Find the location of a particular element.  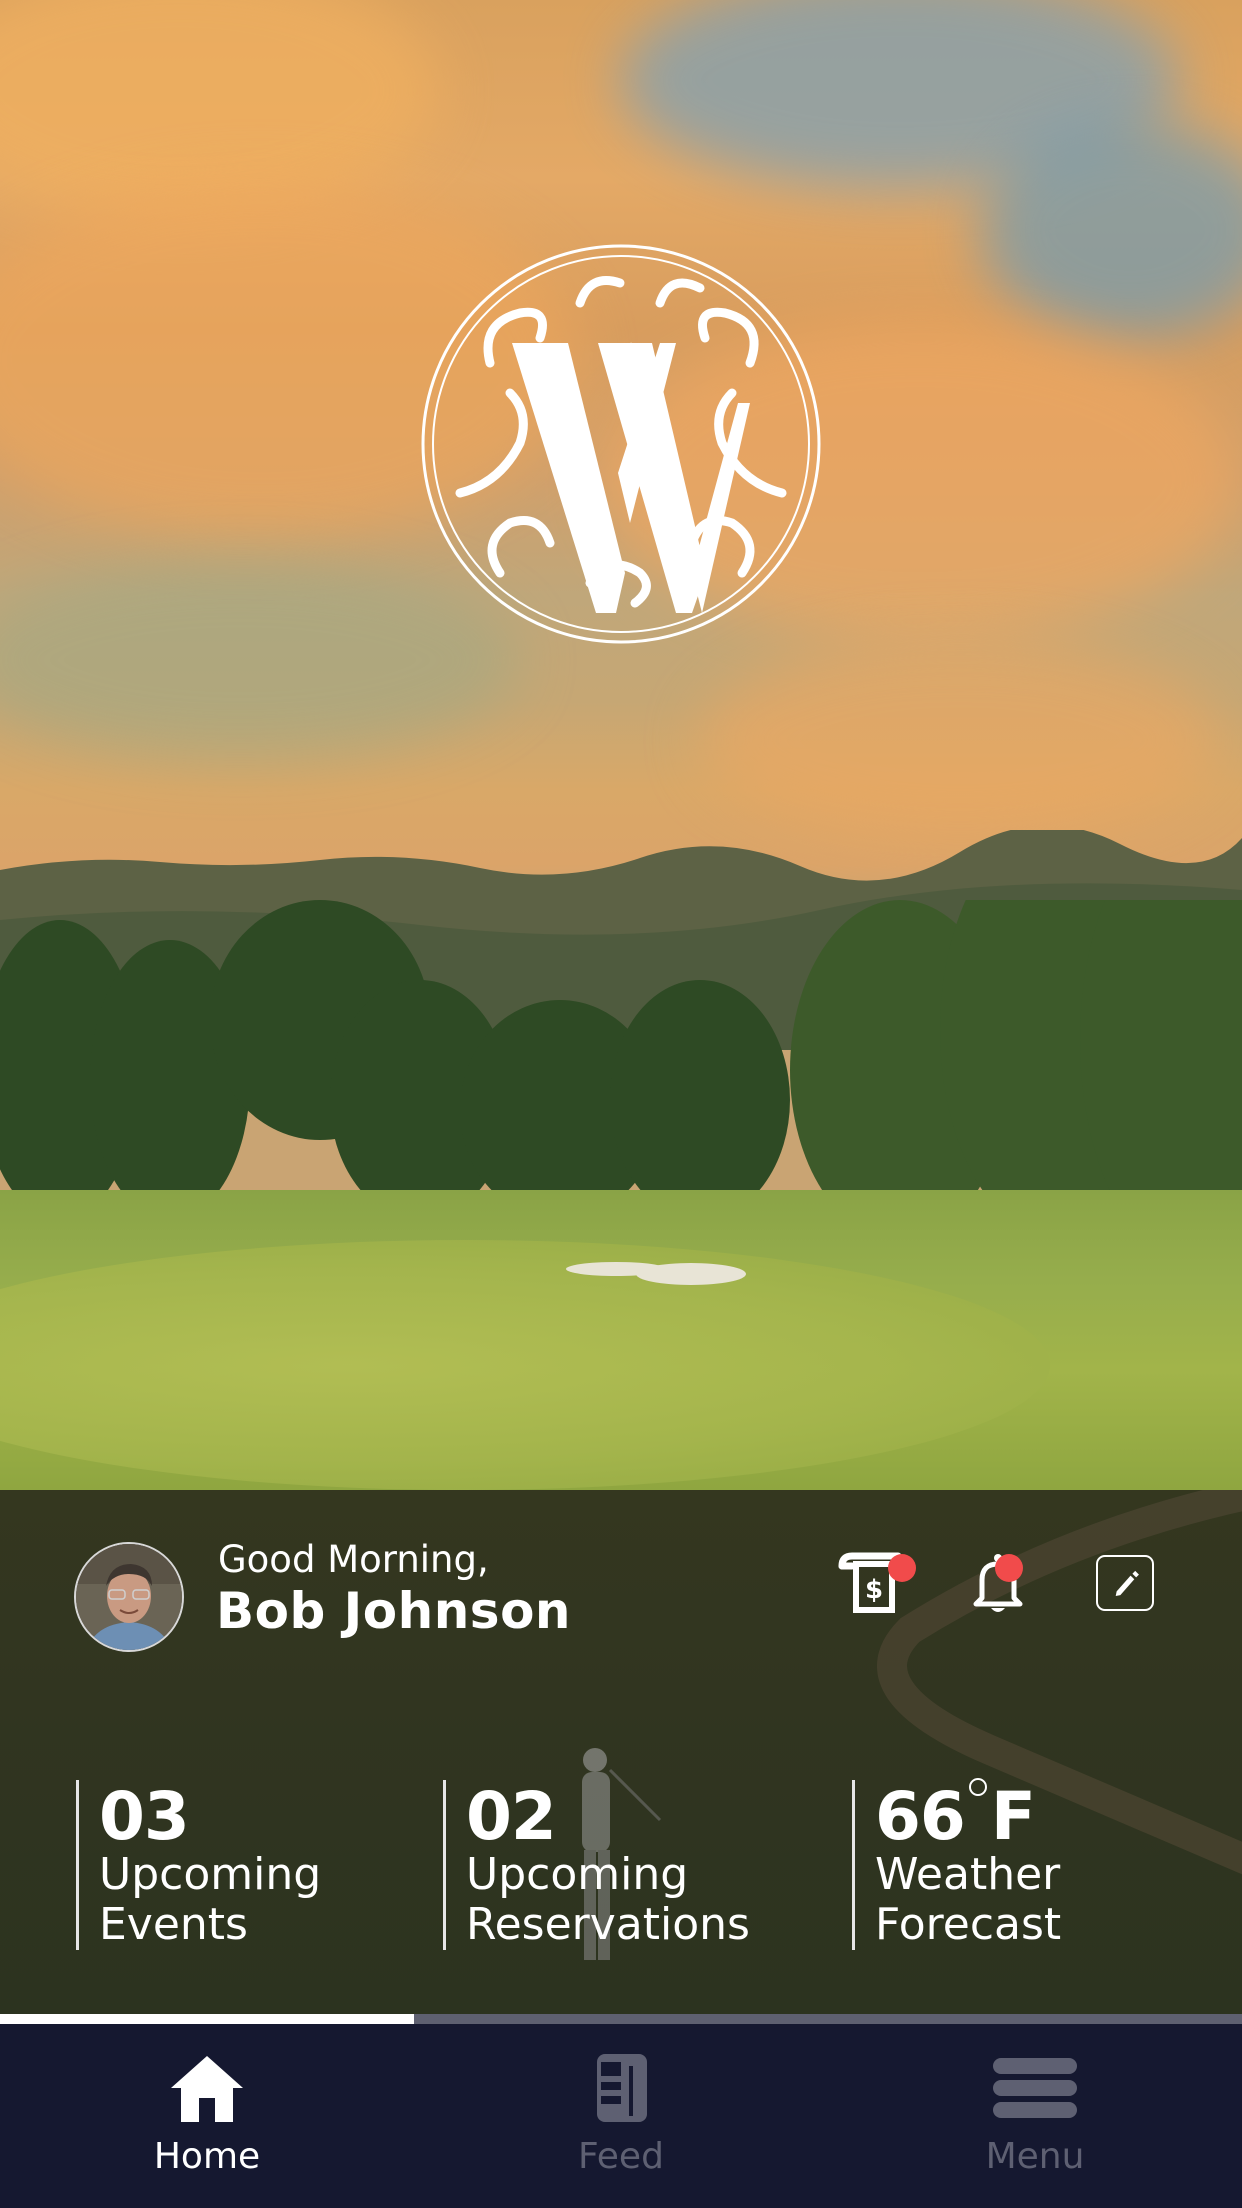

user-avatar is located at coordinates (129, 1597).